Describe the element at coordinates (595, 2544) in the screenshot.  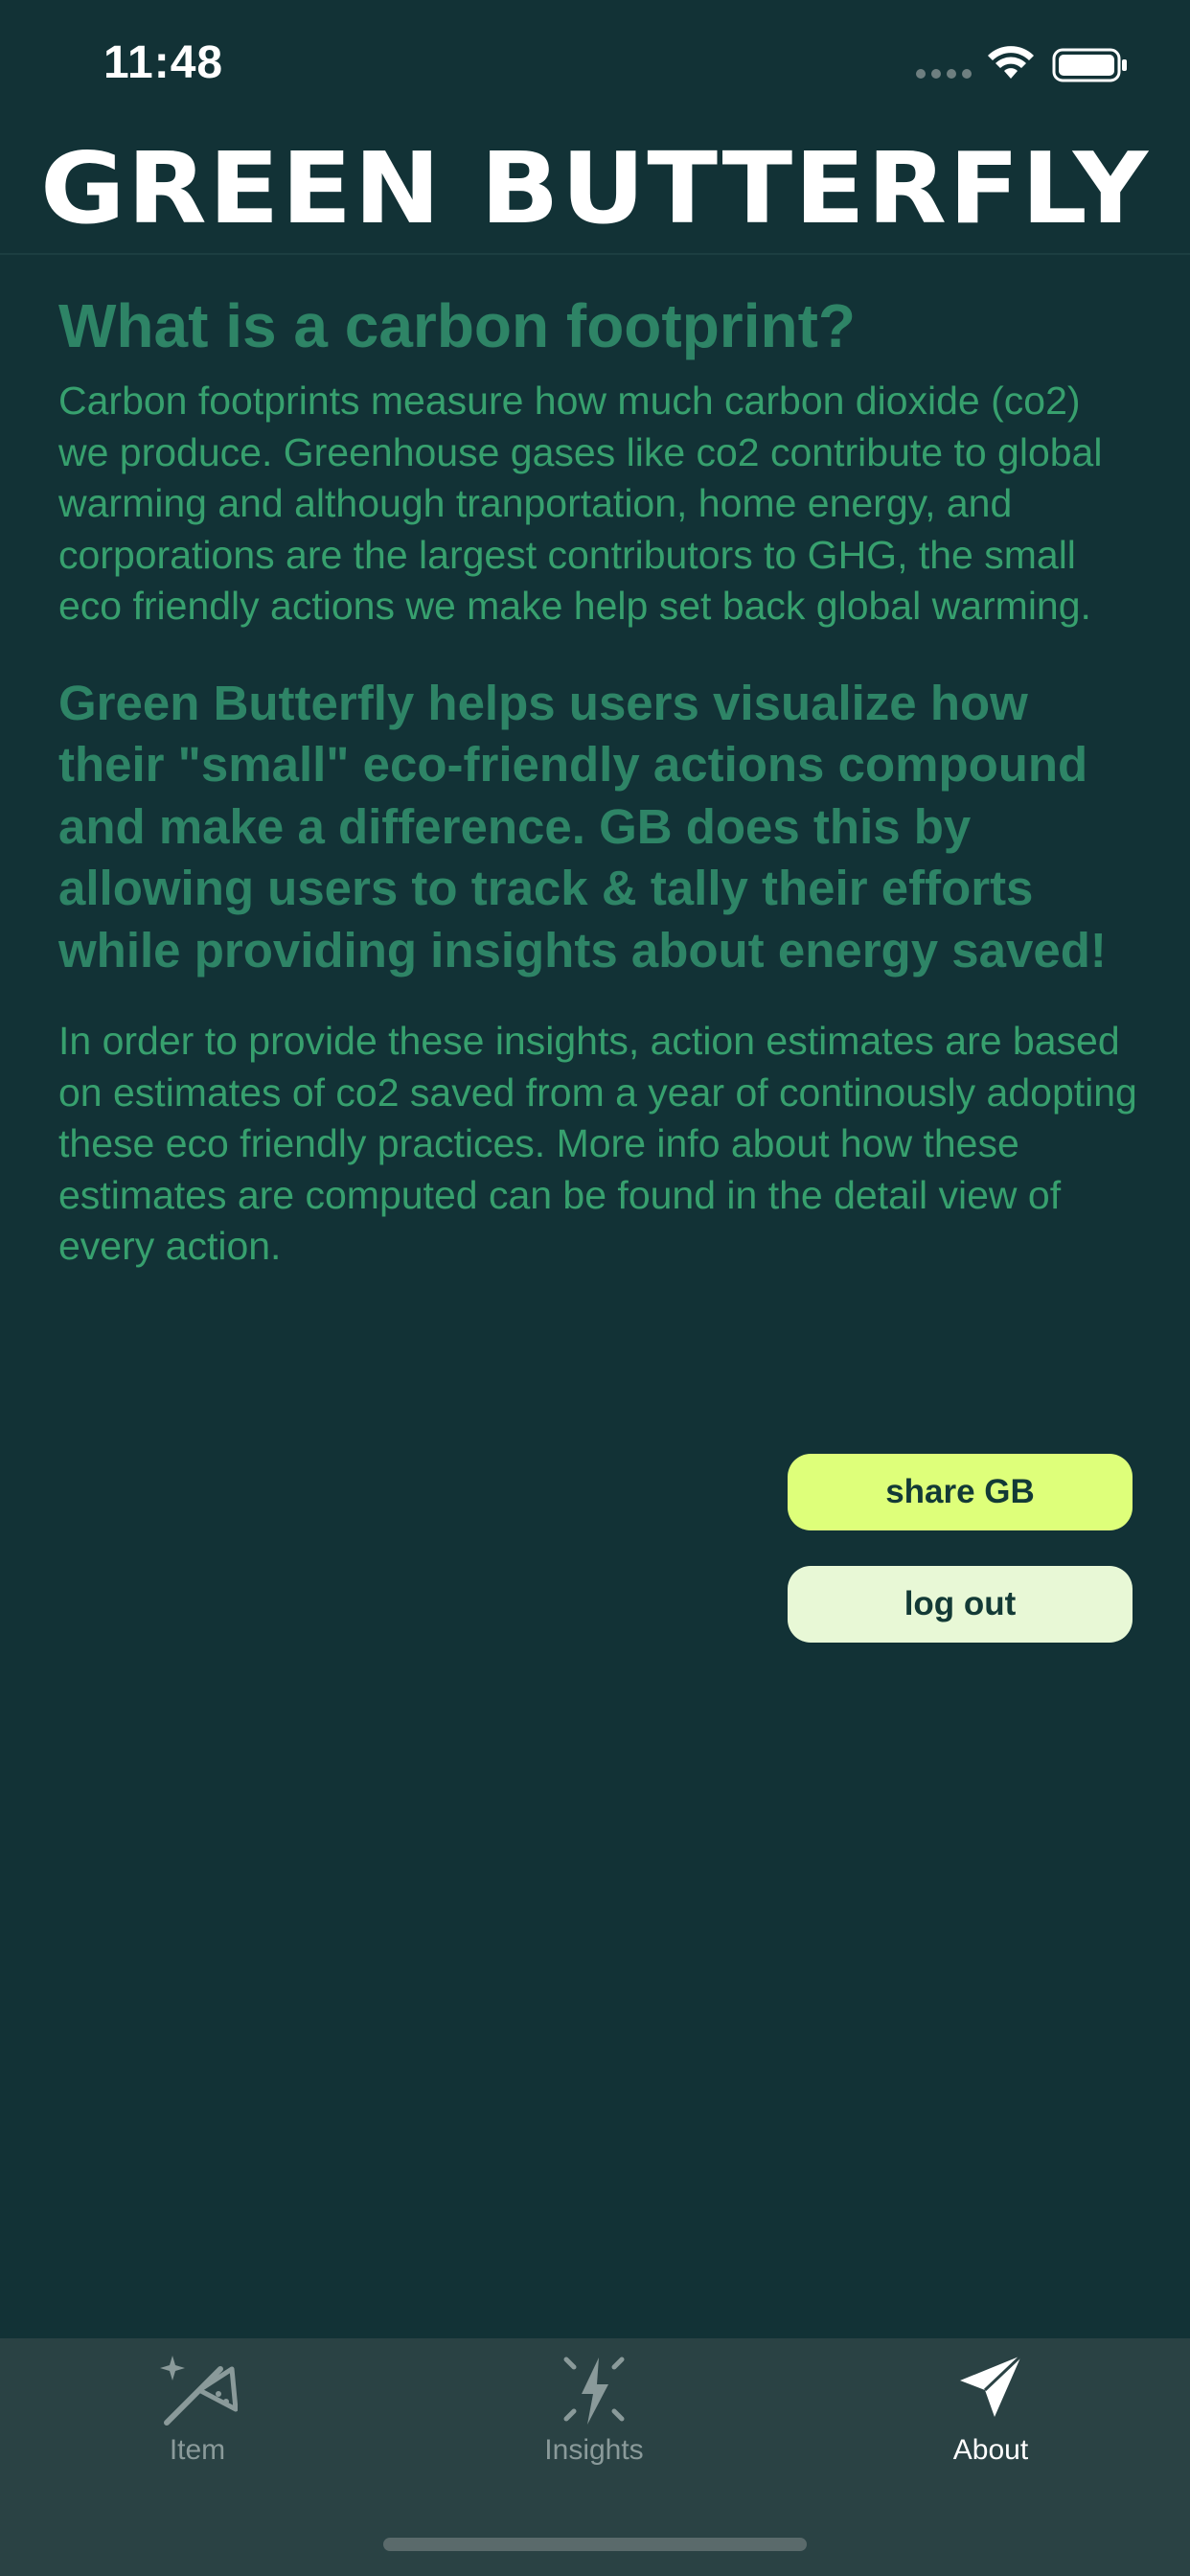
I see `home-indicator` at that location.